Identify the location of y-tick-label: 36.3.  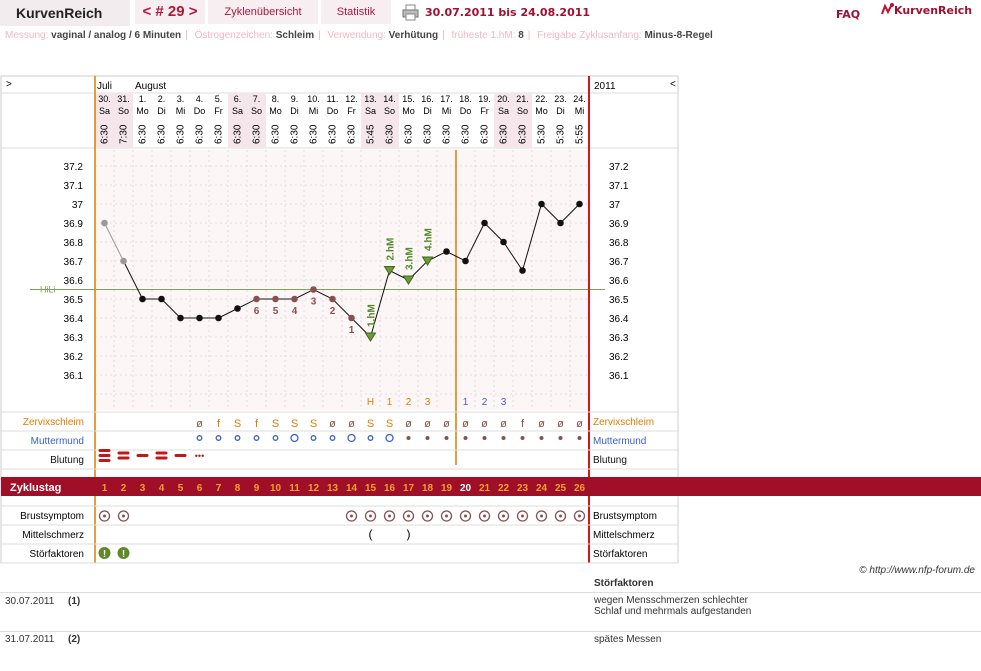
(619, 338).